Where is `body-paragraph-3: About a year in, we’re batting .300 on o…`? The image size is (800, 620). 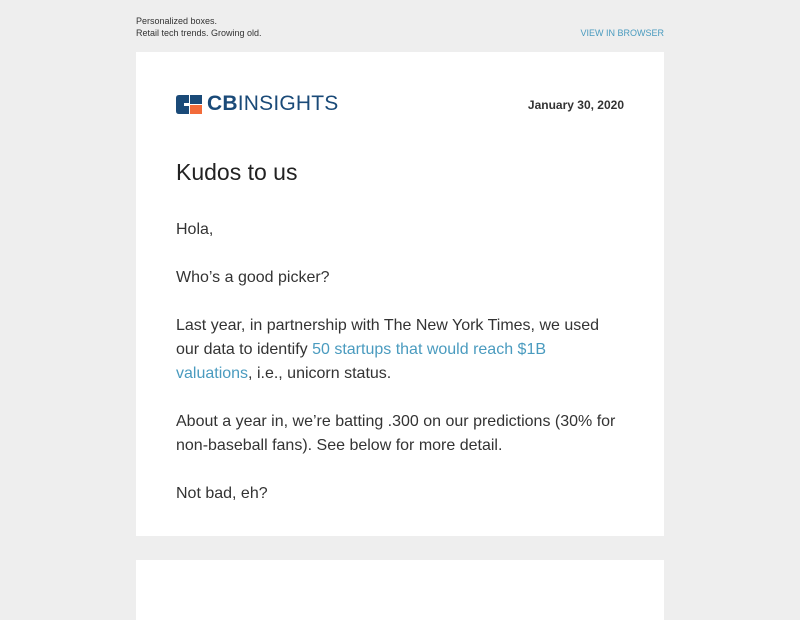
body-paragraph-3: About a year in, we’re batting .300 on o… is located at coordinates (396, 433).